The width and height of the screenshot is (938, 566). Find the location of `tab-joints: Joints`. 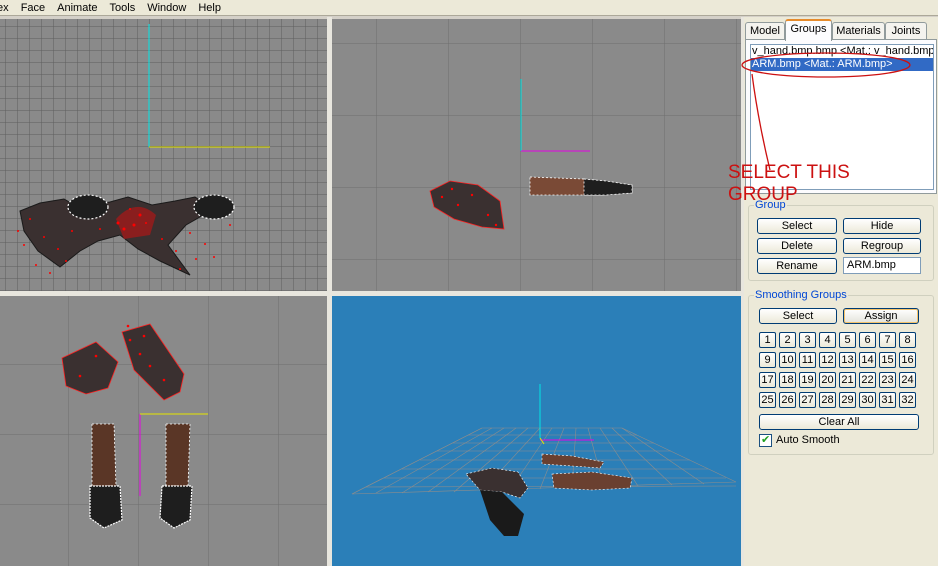

tab-joints: Joints is located at coordinates (906, 31).